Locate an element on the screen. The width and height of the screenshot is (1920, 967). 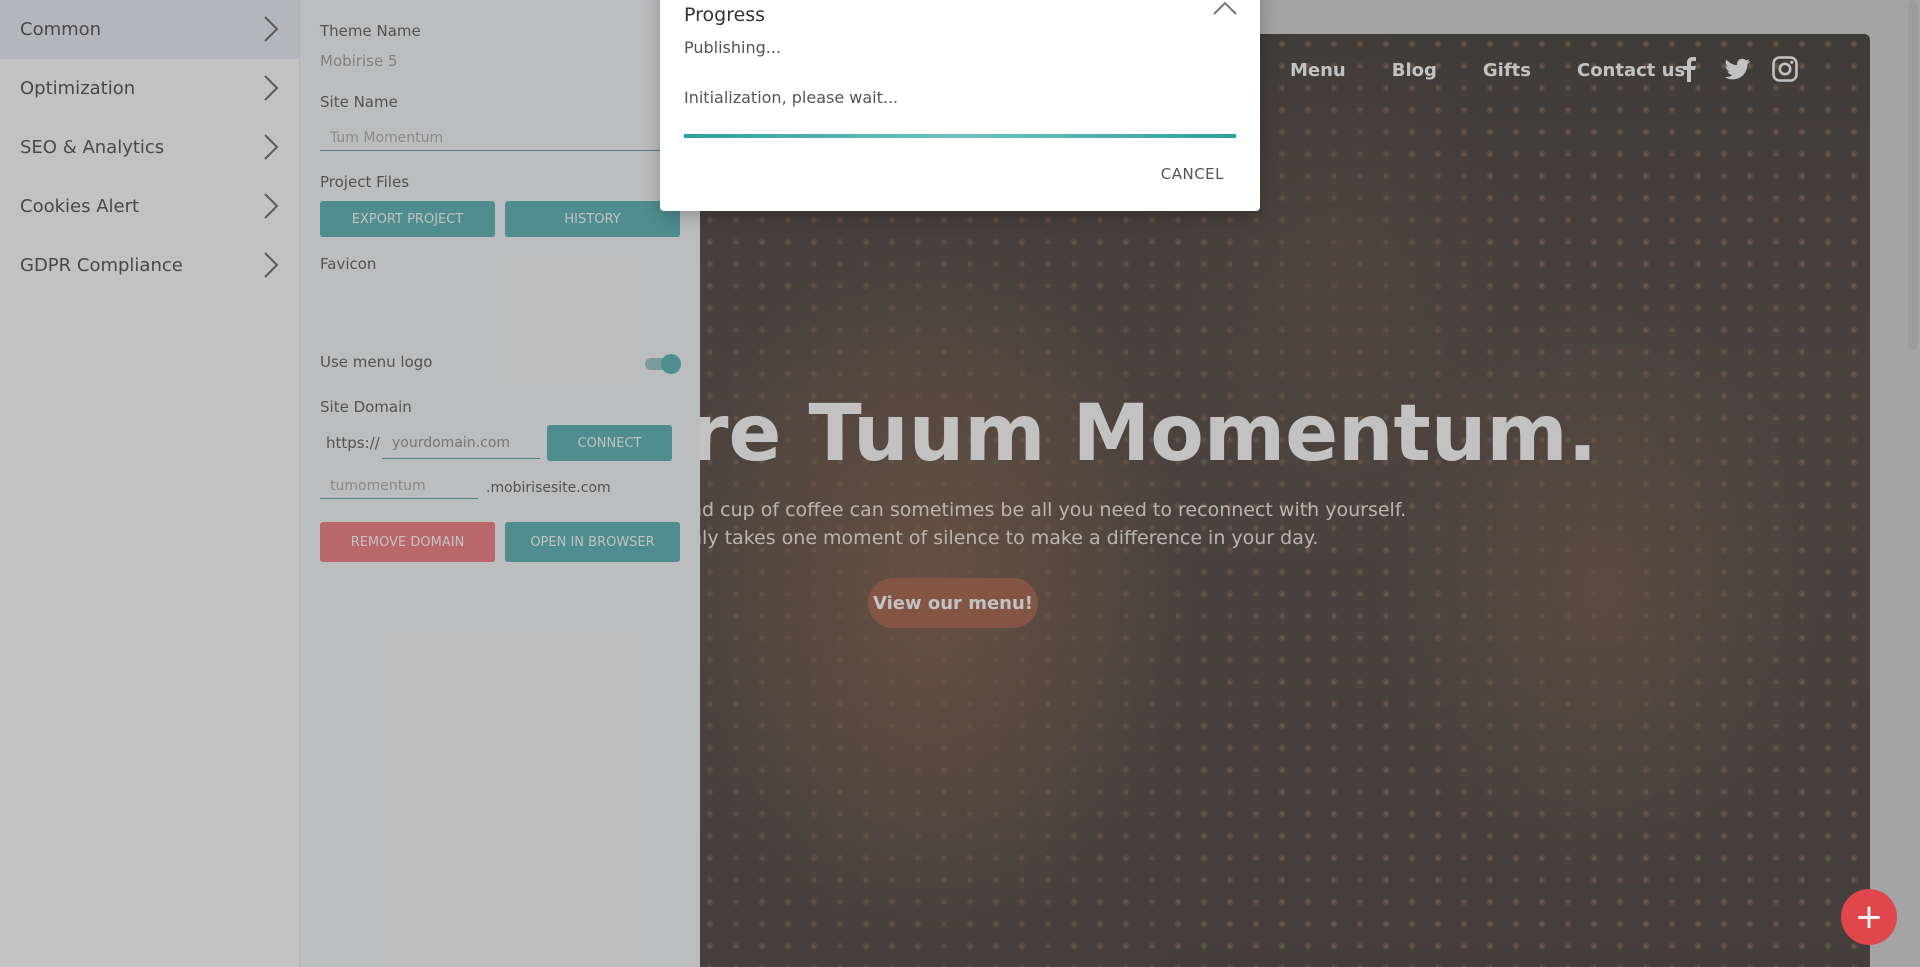
progress-fill is located at coordinates (960, 136).